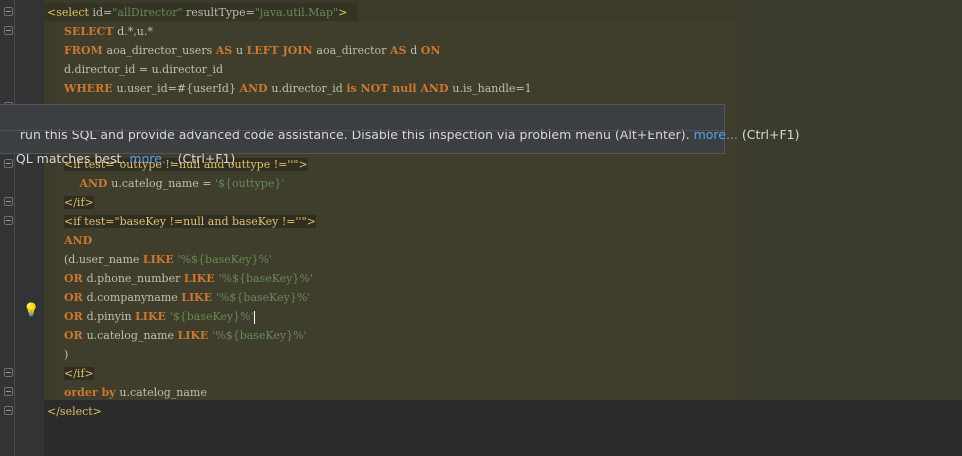 This screenshot has width=962, height=456. What do you see at coordinates (415, 50) in the screenshot?
I see `code-token: d` at bounding box center [415, 50].